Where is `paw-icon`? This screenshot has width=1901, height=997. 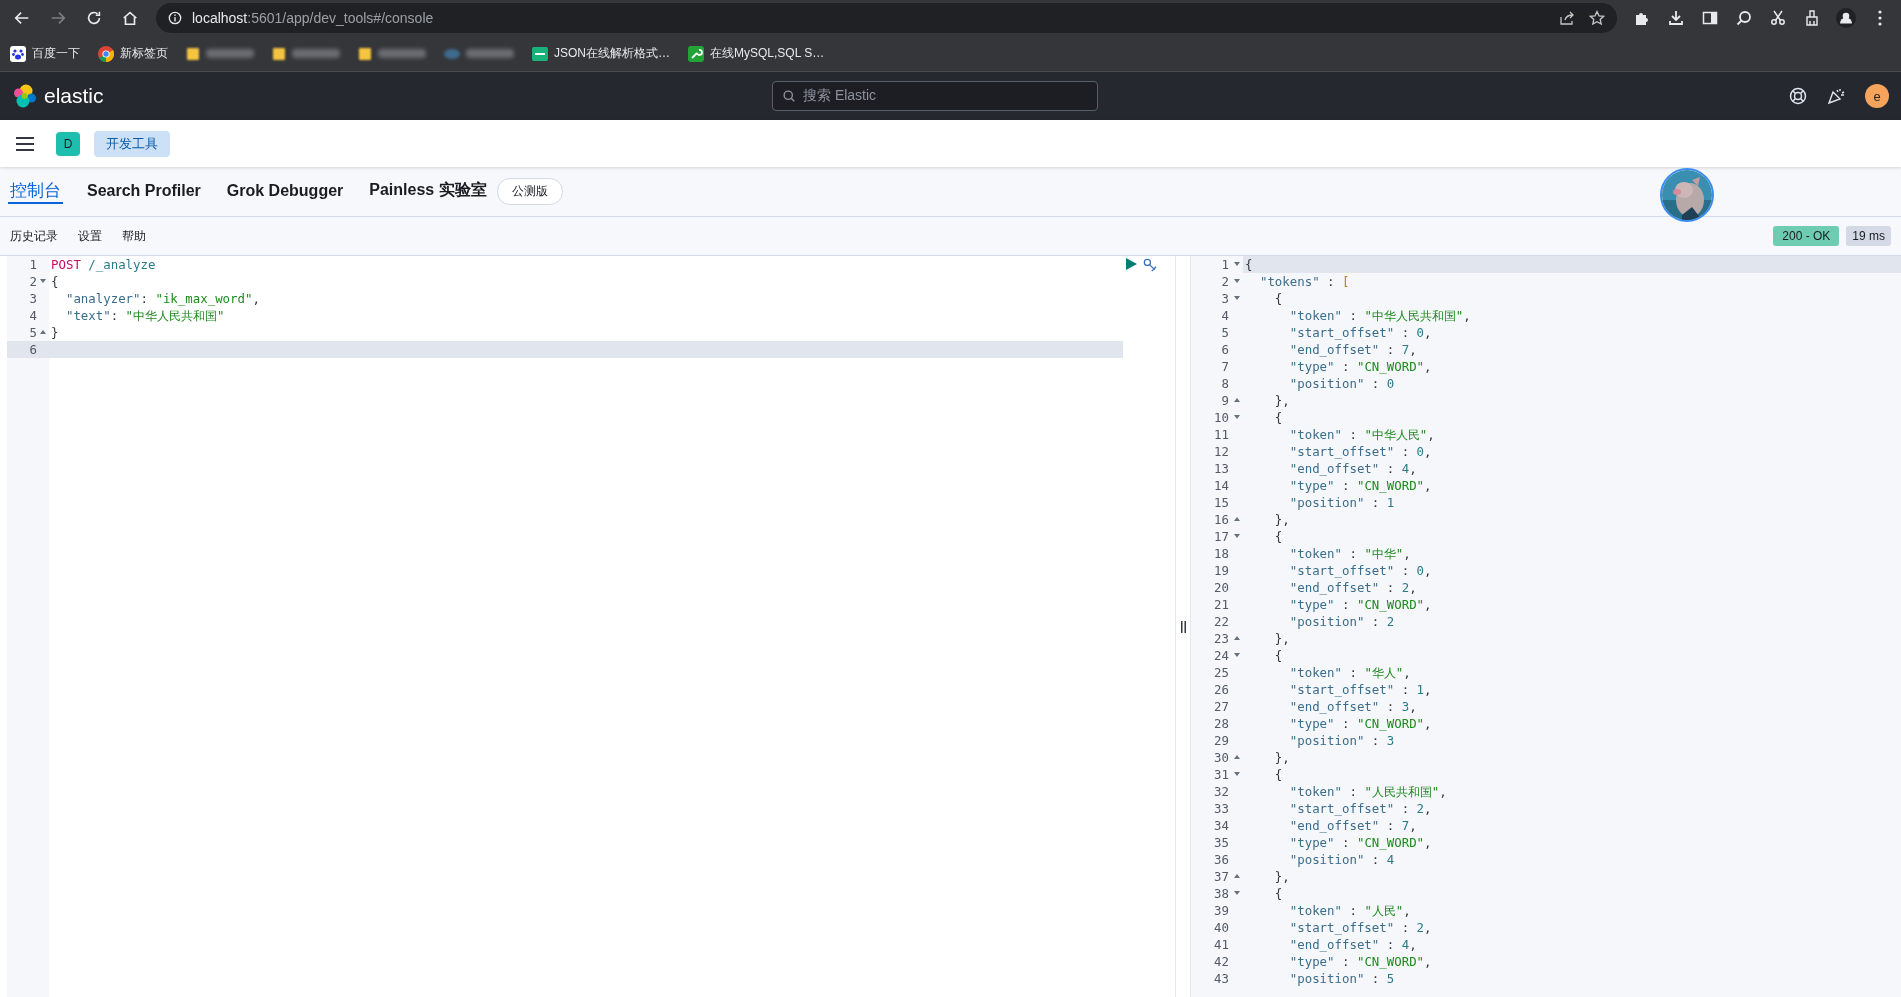 paw-icon is located at coordinates (18, 53).